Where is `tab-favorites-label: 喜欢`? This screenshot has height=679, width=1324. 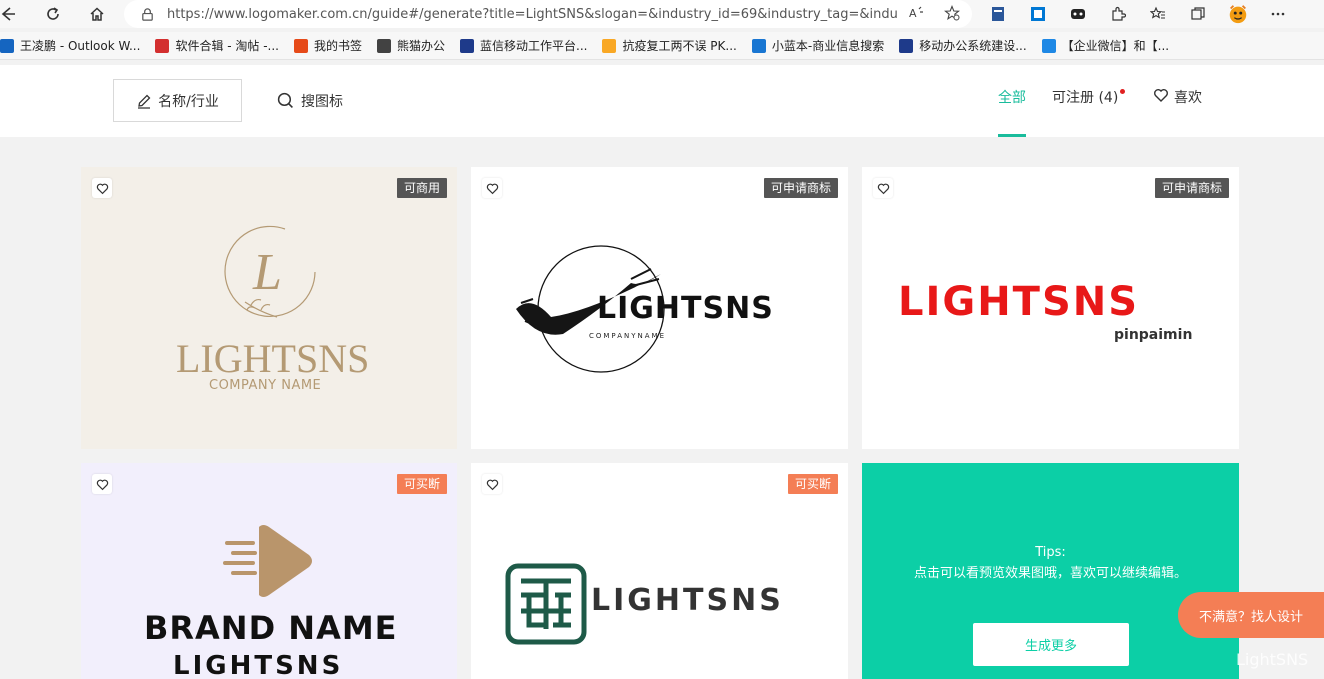 tab-favorites-label: 喜欢 is located at coordinates (1188, 98).